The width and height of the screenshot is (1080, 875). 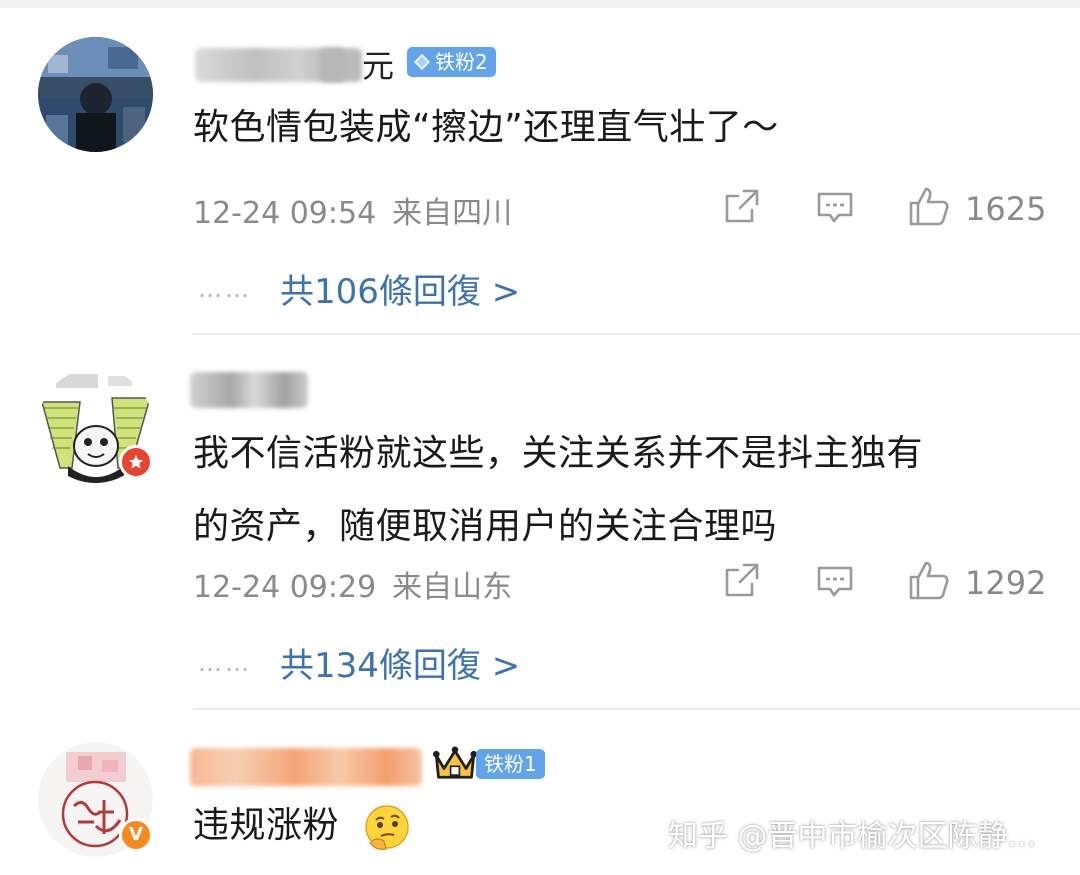 What do you see at coordinates (378, 66) in the screenshot?
I see `username-suffix: 元` at bounding box center [378, 66].